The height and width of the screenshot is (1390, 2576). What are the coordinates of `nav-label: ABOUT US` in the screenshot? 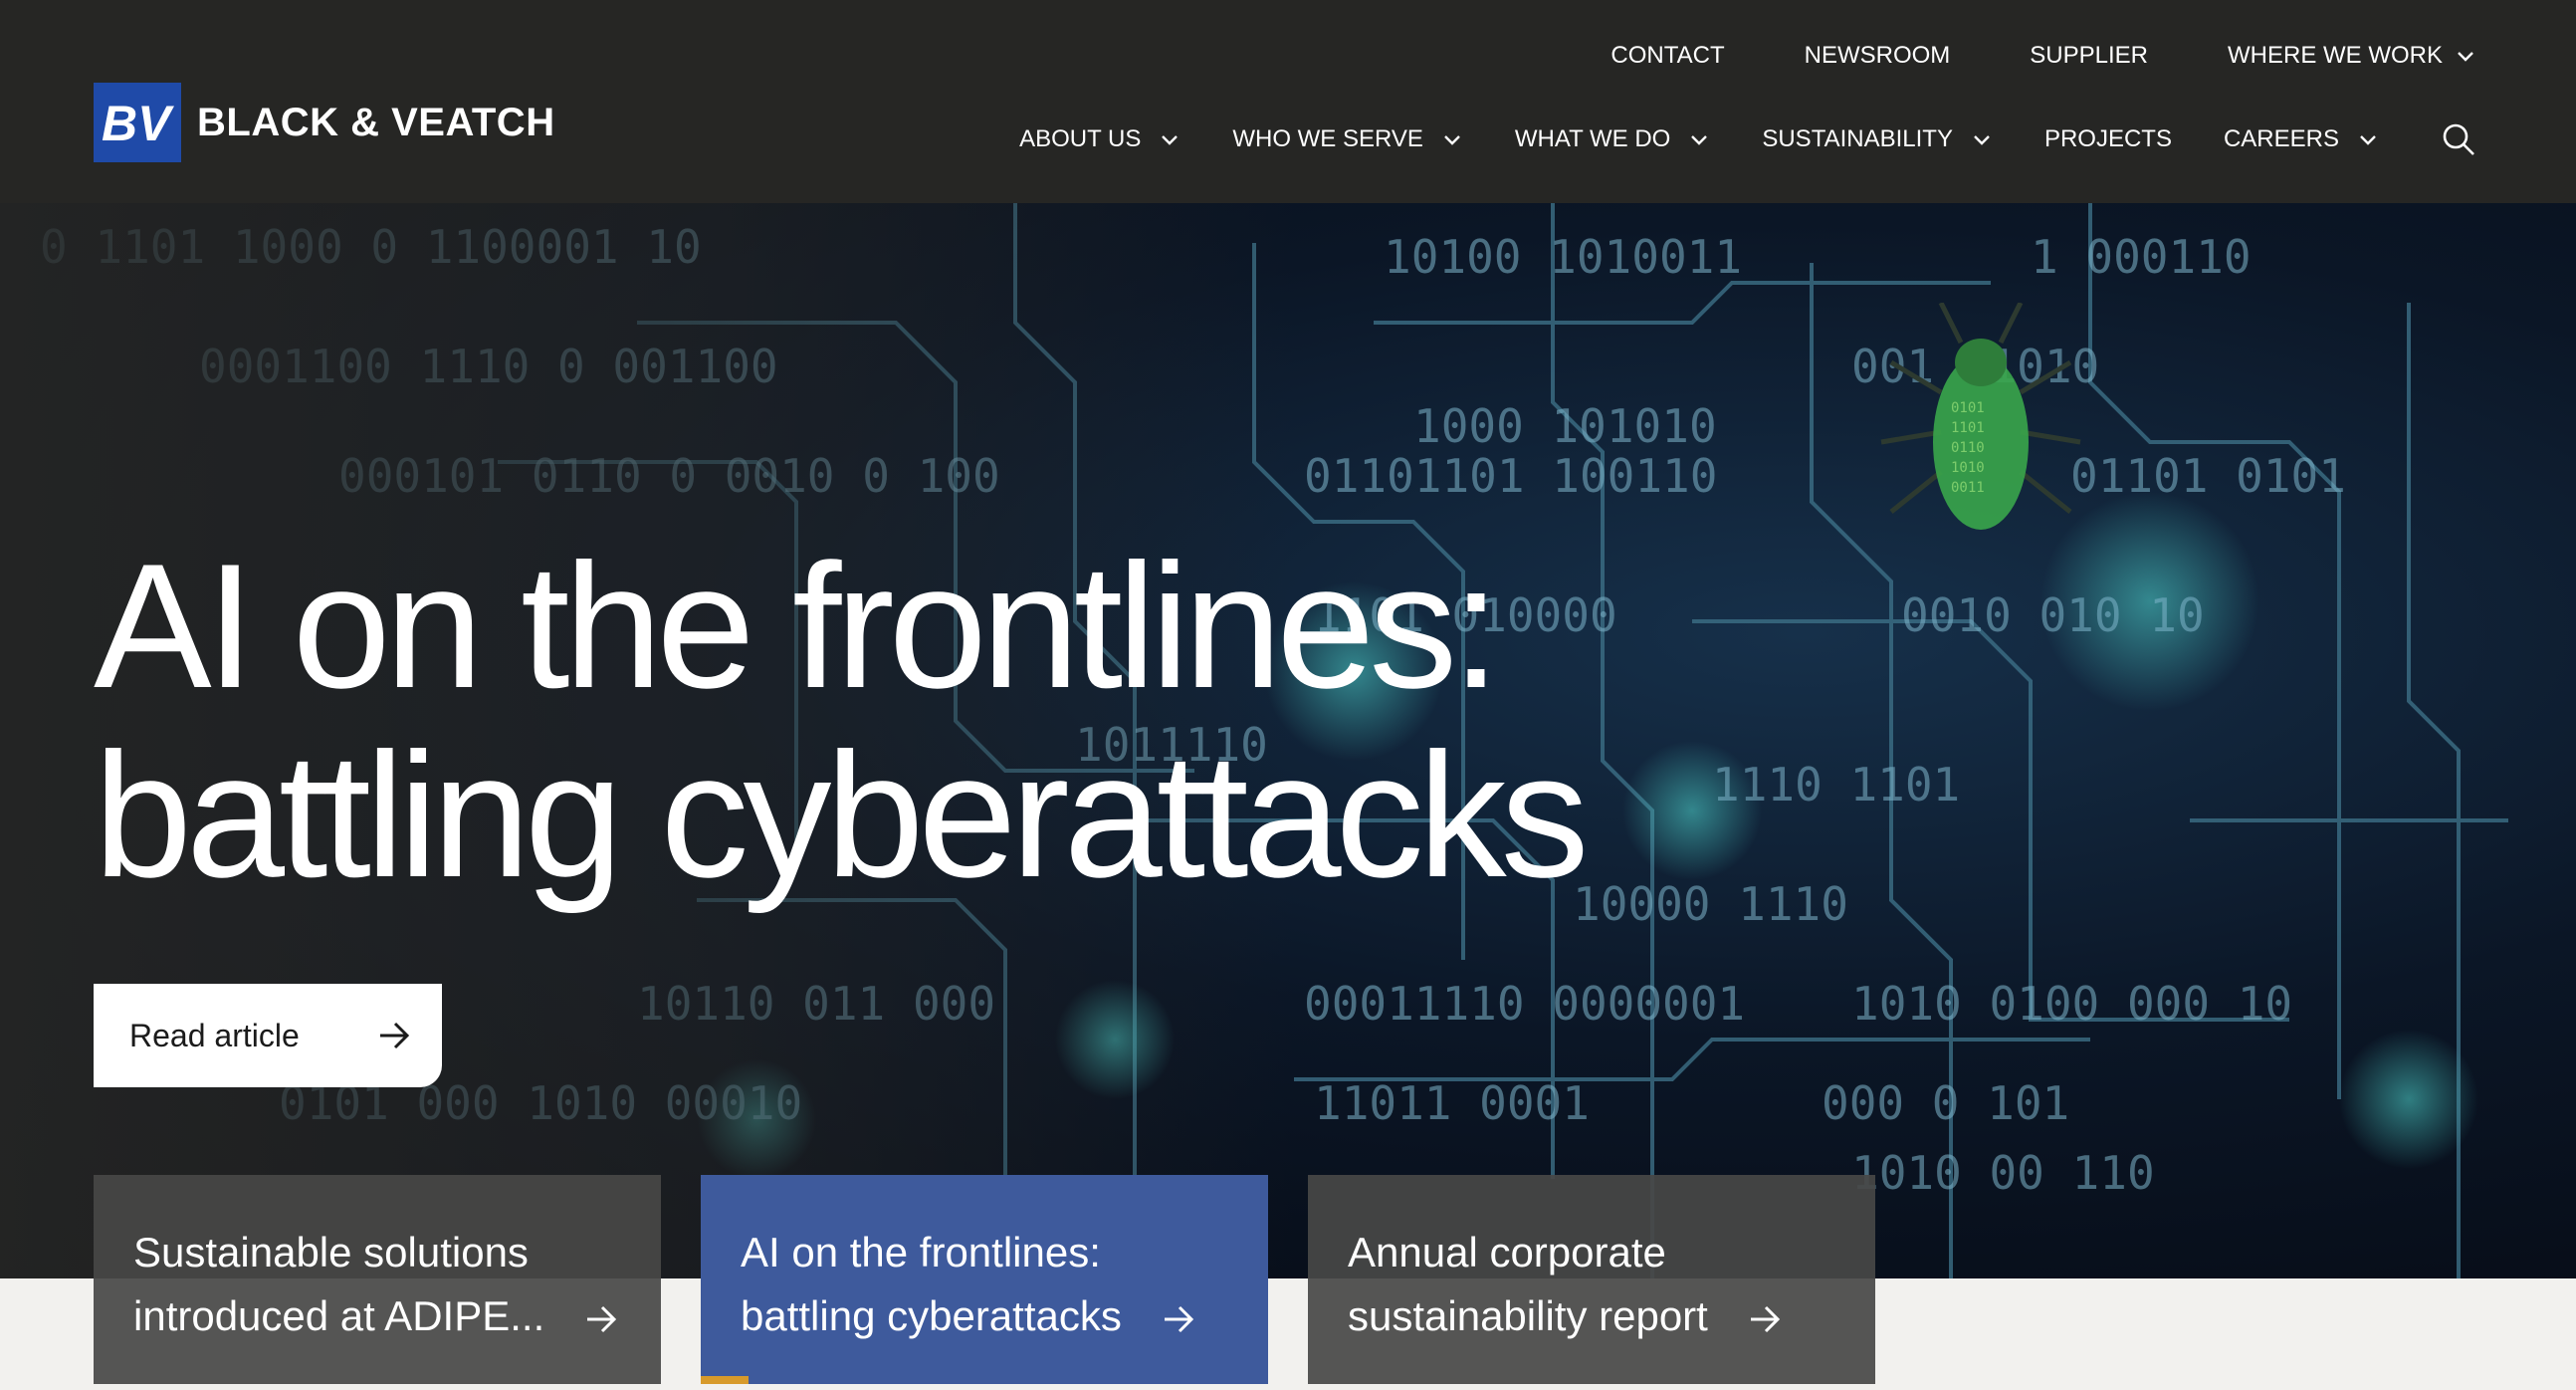 It's located at (1080, 138).